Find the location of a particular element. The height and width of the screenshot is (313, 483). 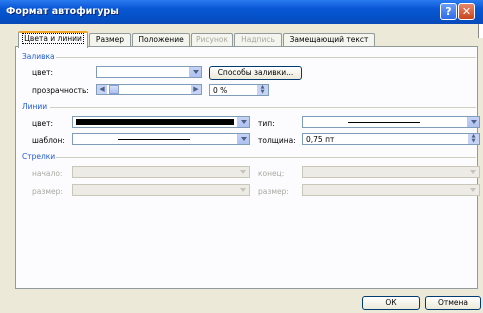

arrow-end-size-select is located at coordinates (391, 190).